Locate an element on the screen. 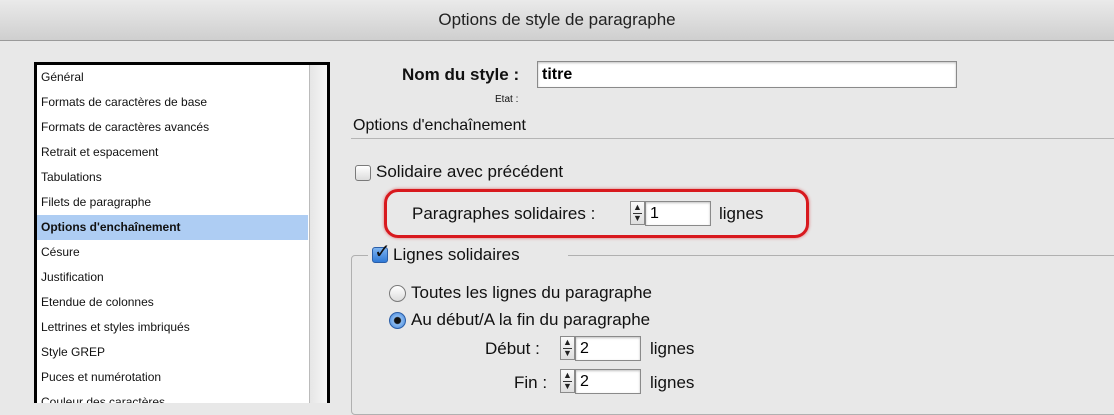 The image size is (1114, 415). section-title: Options d'enchaînement is located at coordinates (439, 125).